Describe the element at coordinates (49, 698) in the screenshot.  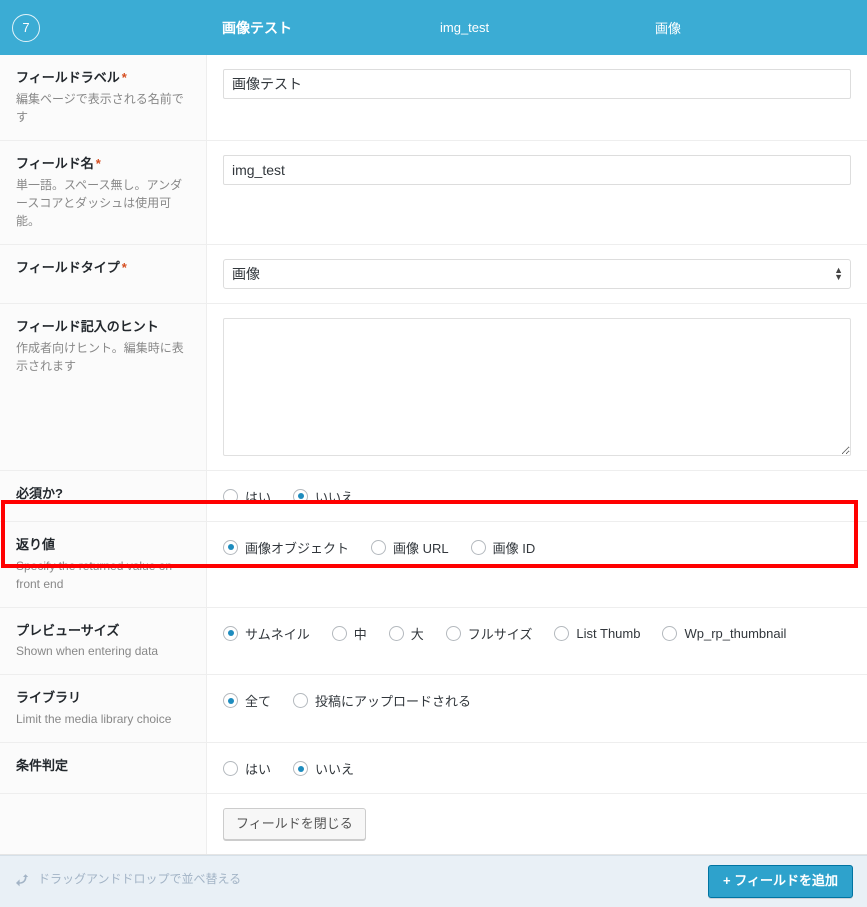
I see `label-title: ライブラリ` at that location.